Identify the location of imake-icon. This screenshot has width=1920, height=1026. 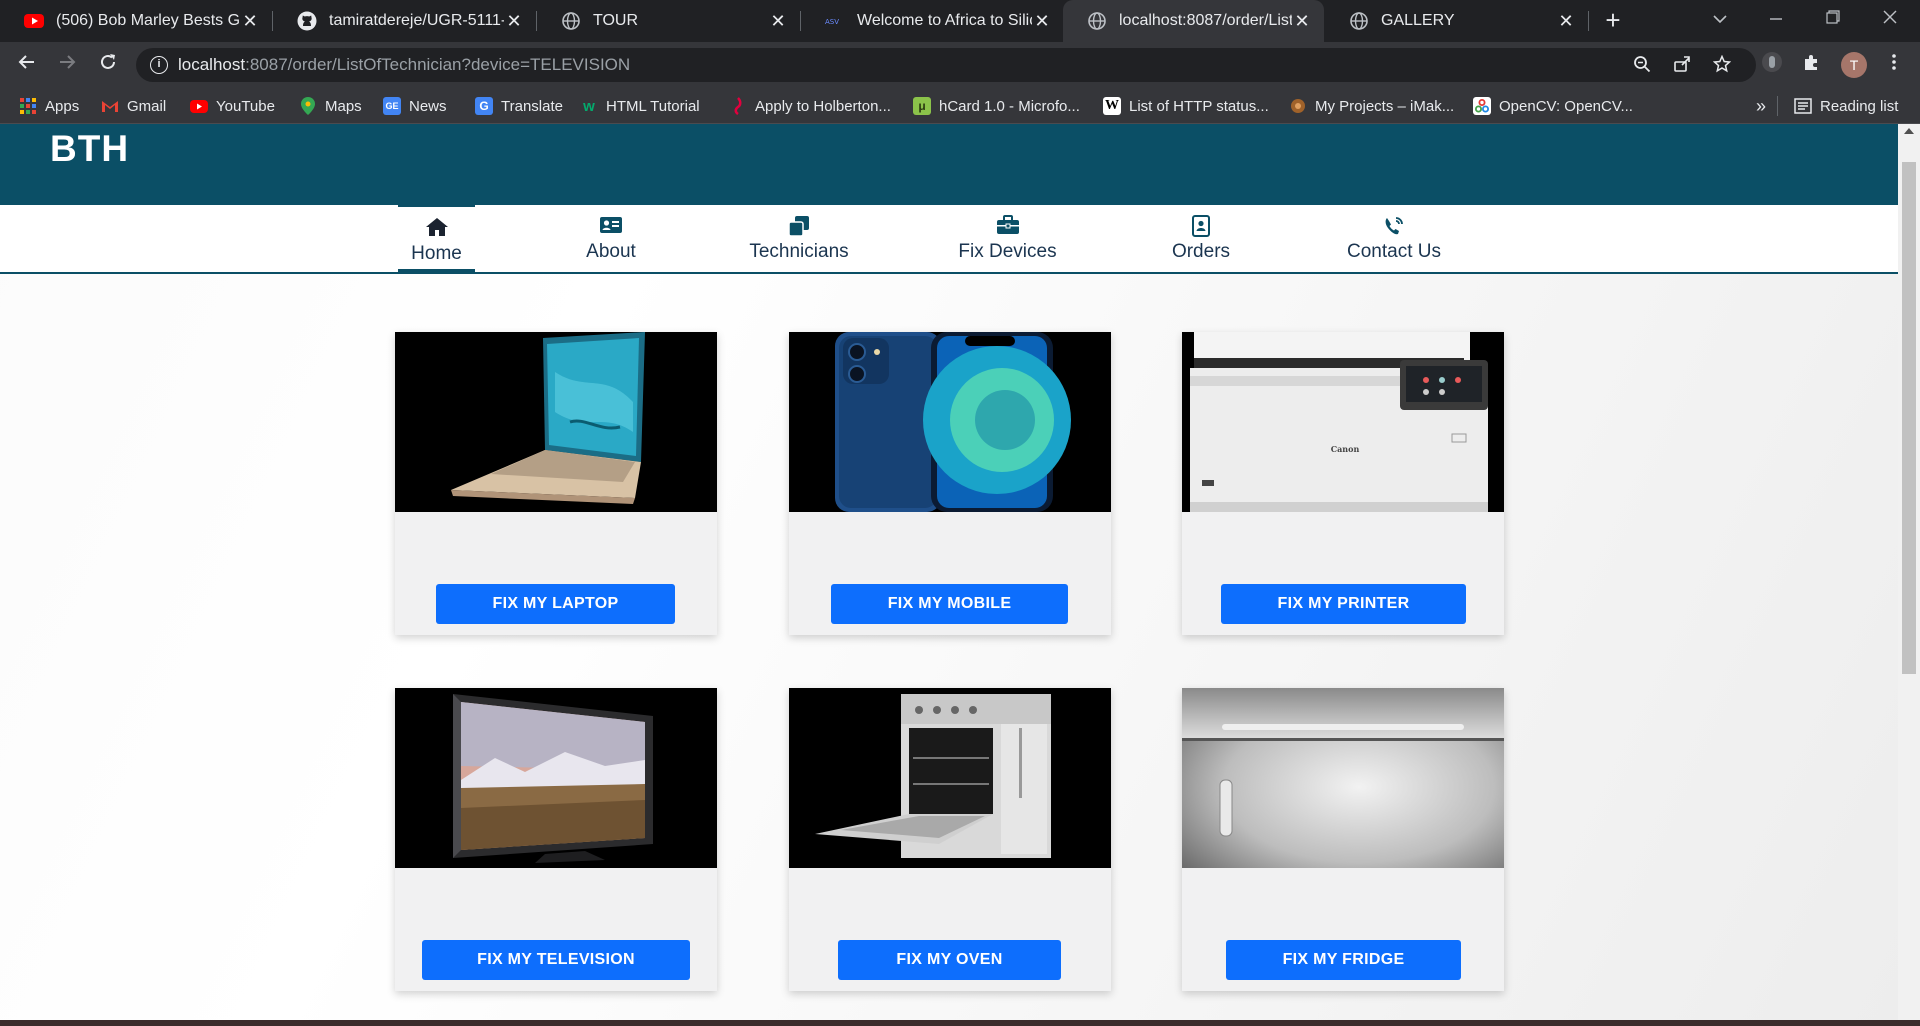
(1298, 106).